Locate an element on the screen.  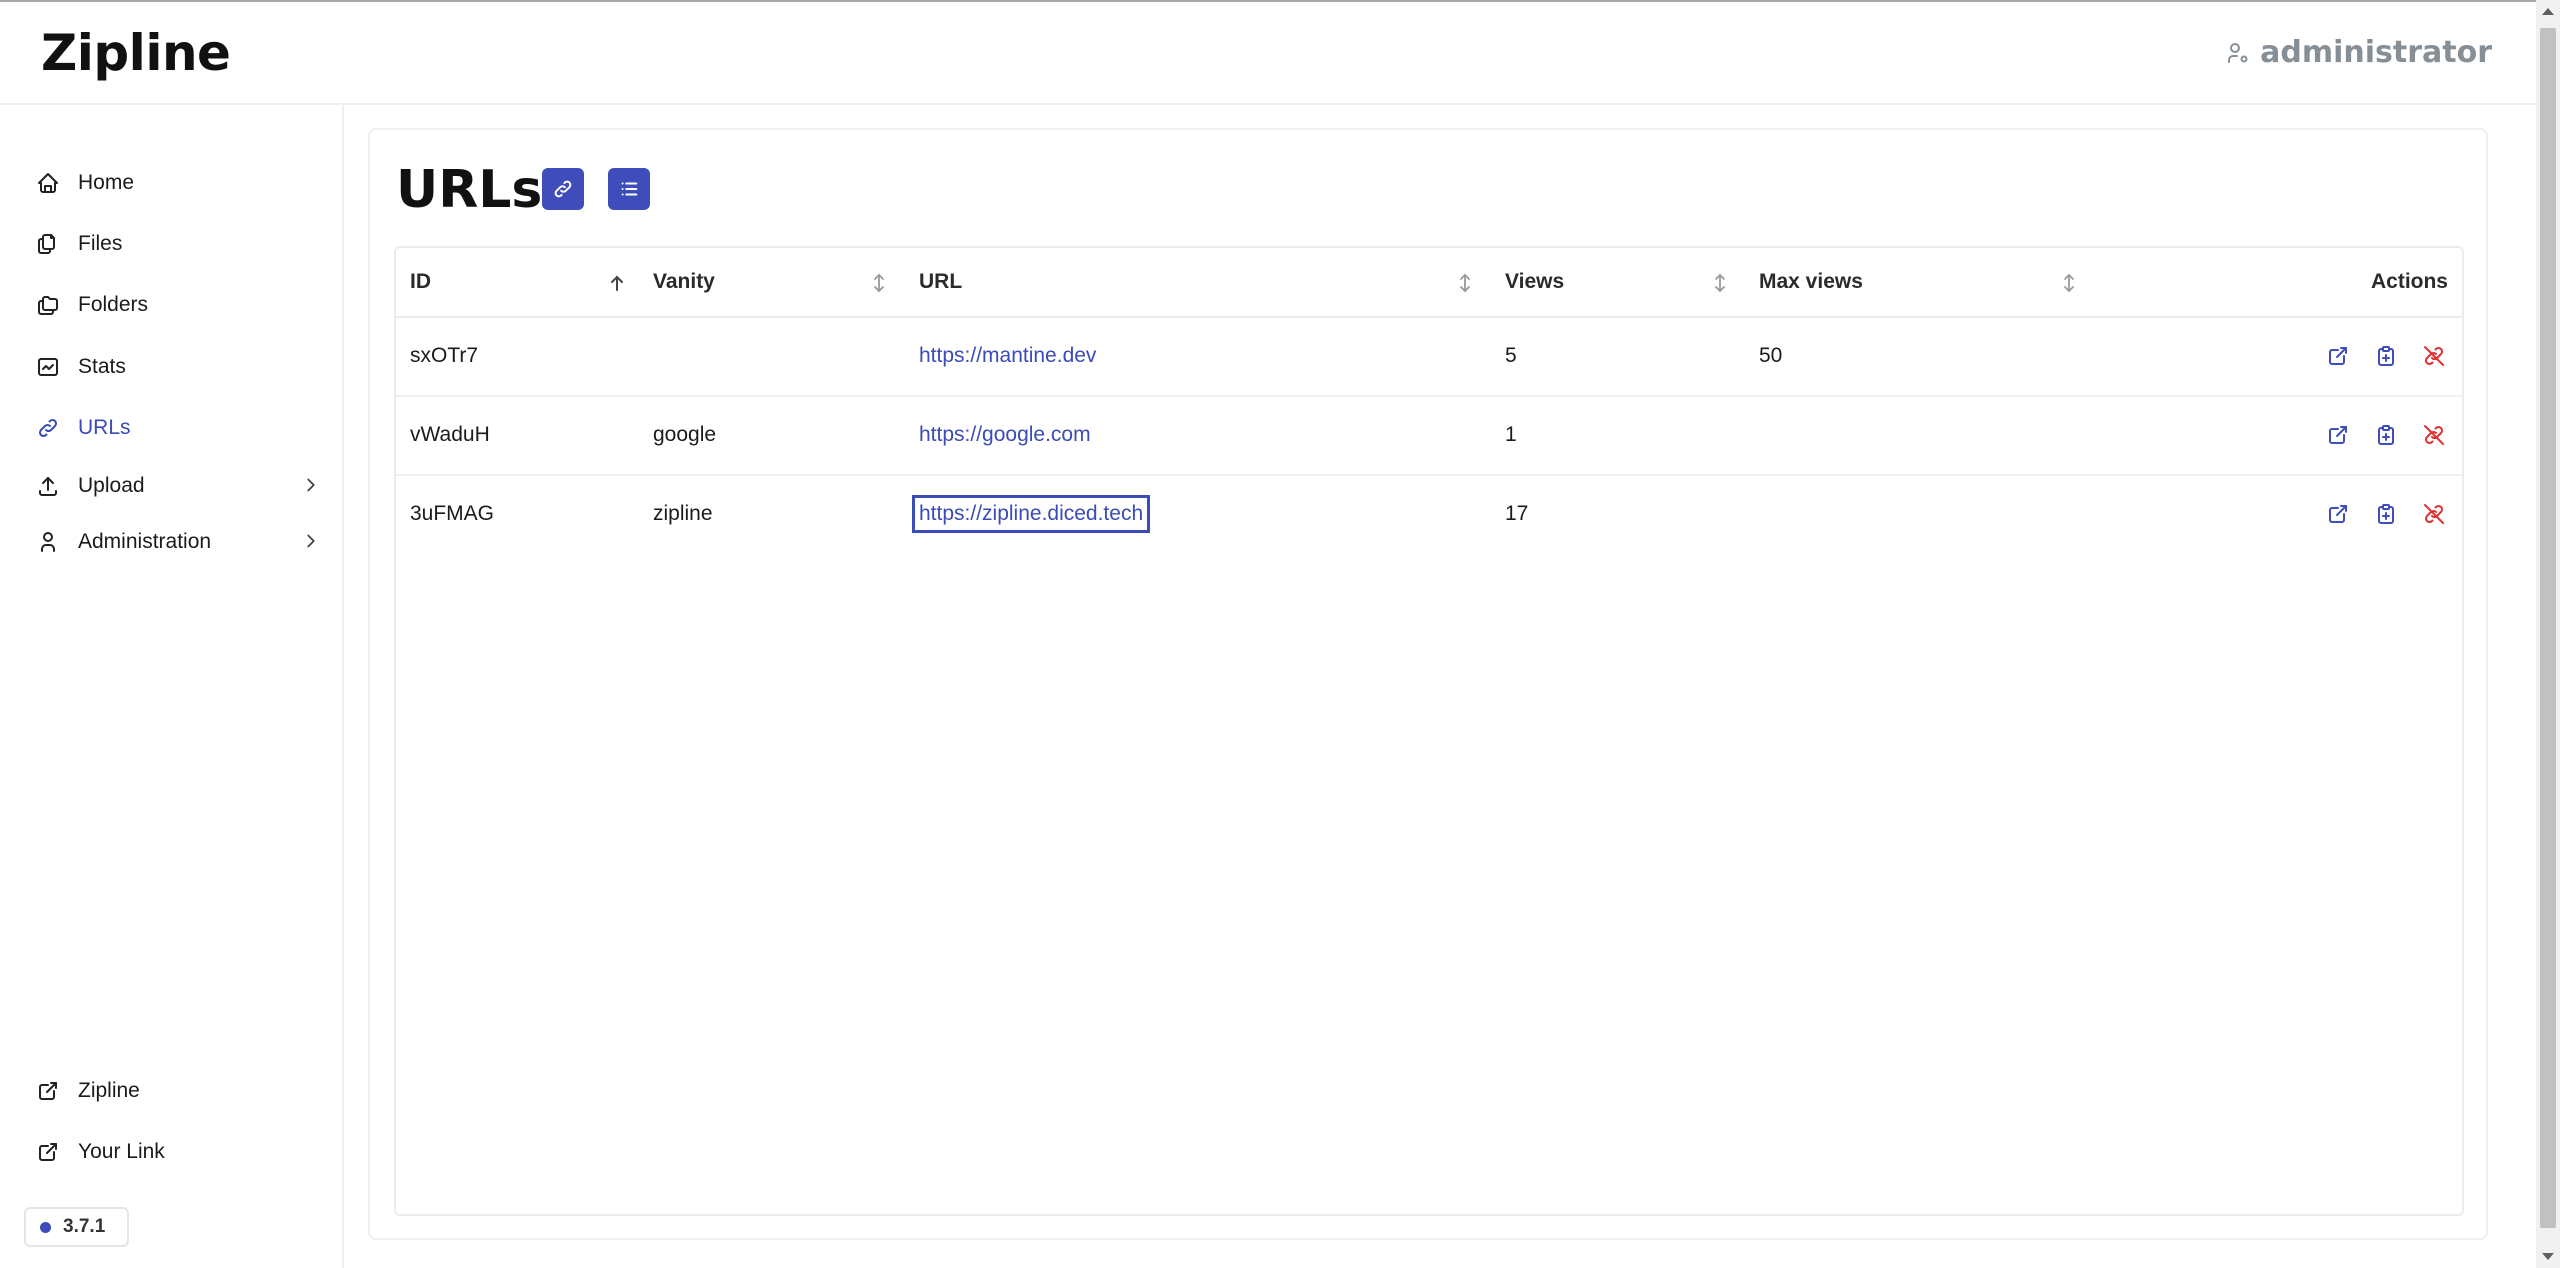
sidebar-item-label: Folders is located at coordinates (113, 304).